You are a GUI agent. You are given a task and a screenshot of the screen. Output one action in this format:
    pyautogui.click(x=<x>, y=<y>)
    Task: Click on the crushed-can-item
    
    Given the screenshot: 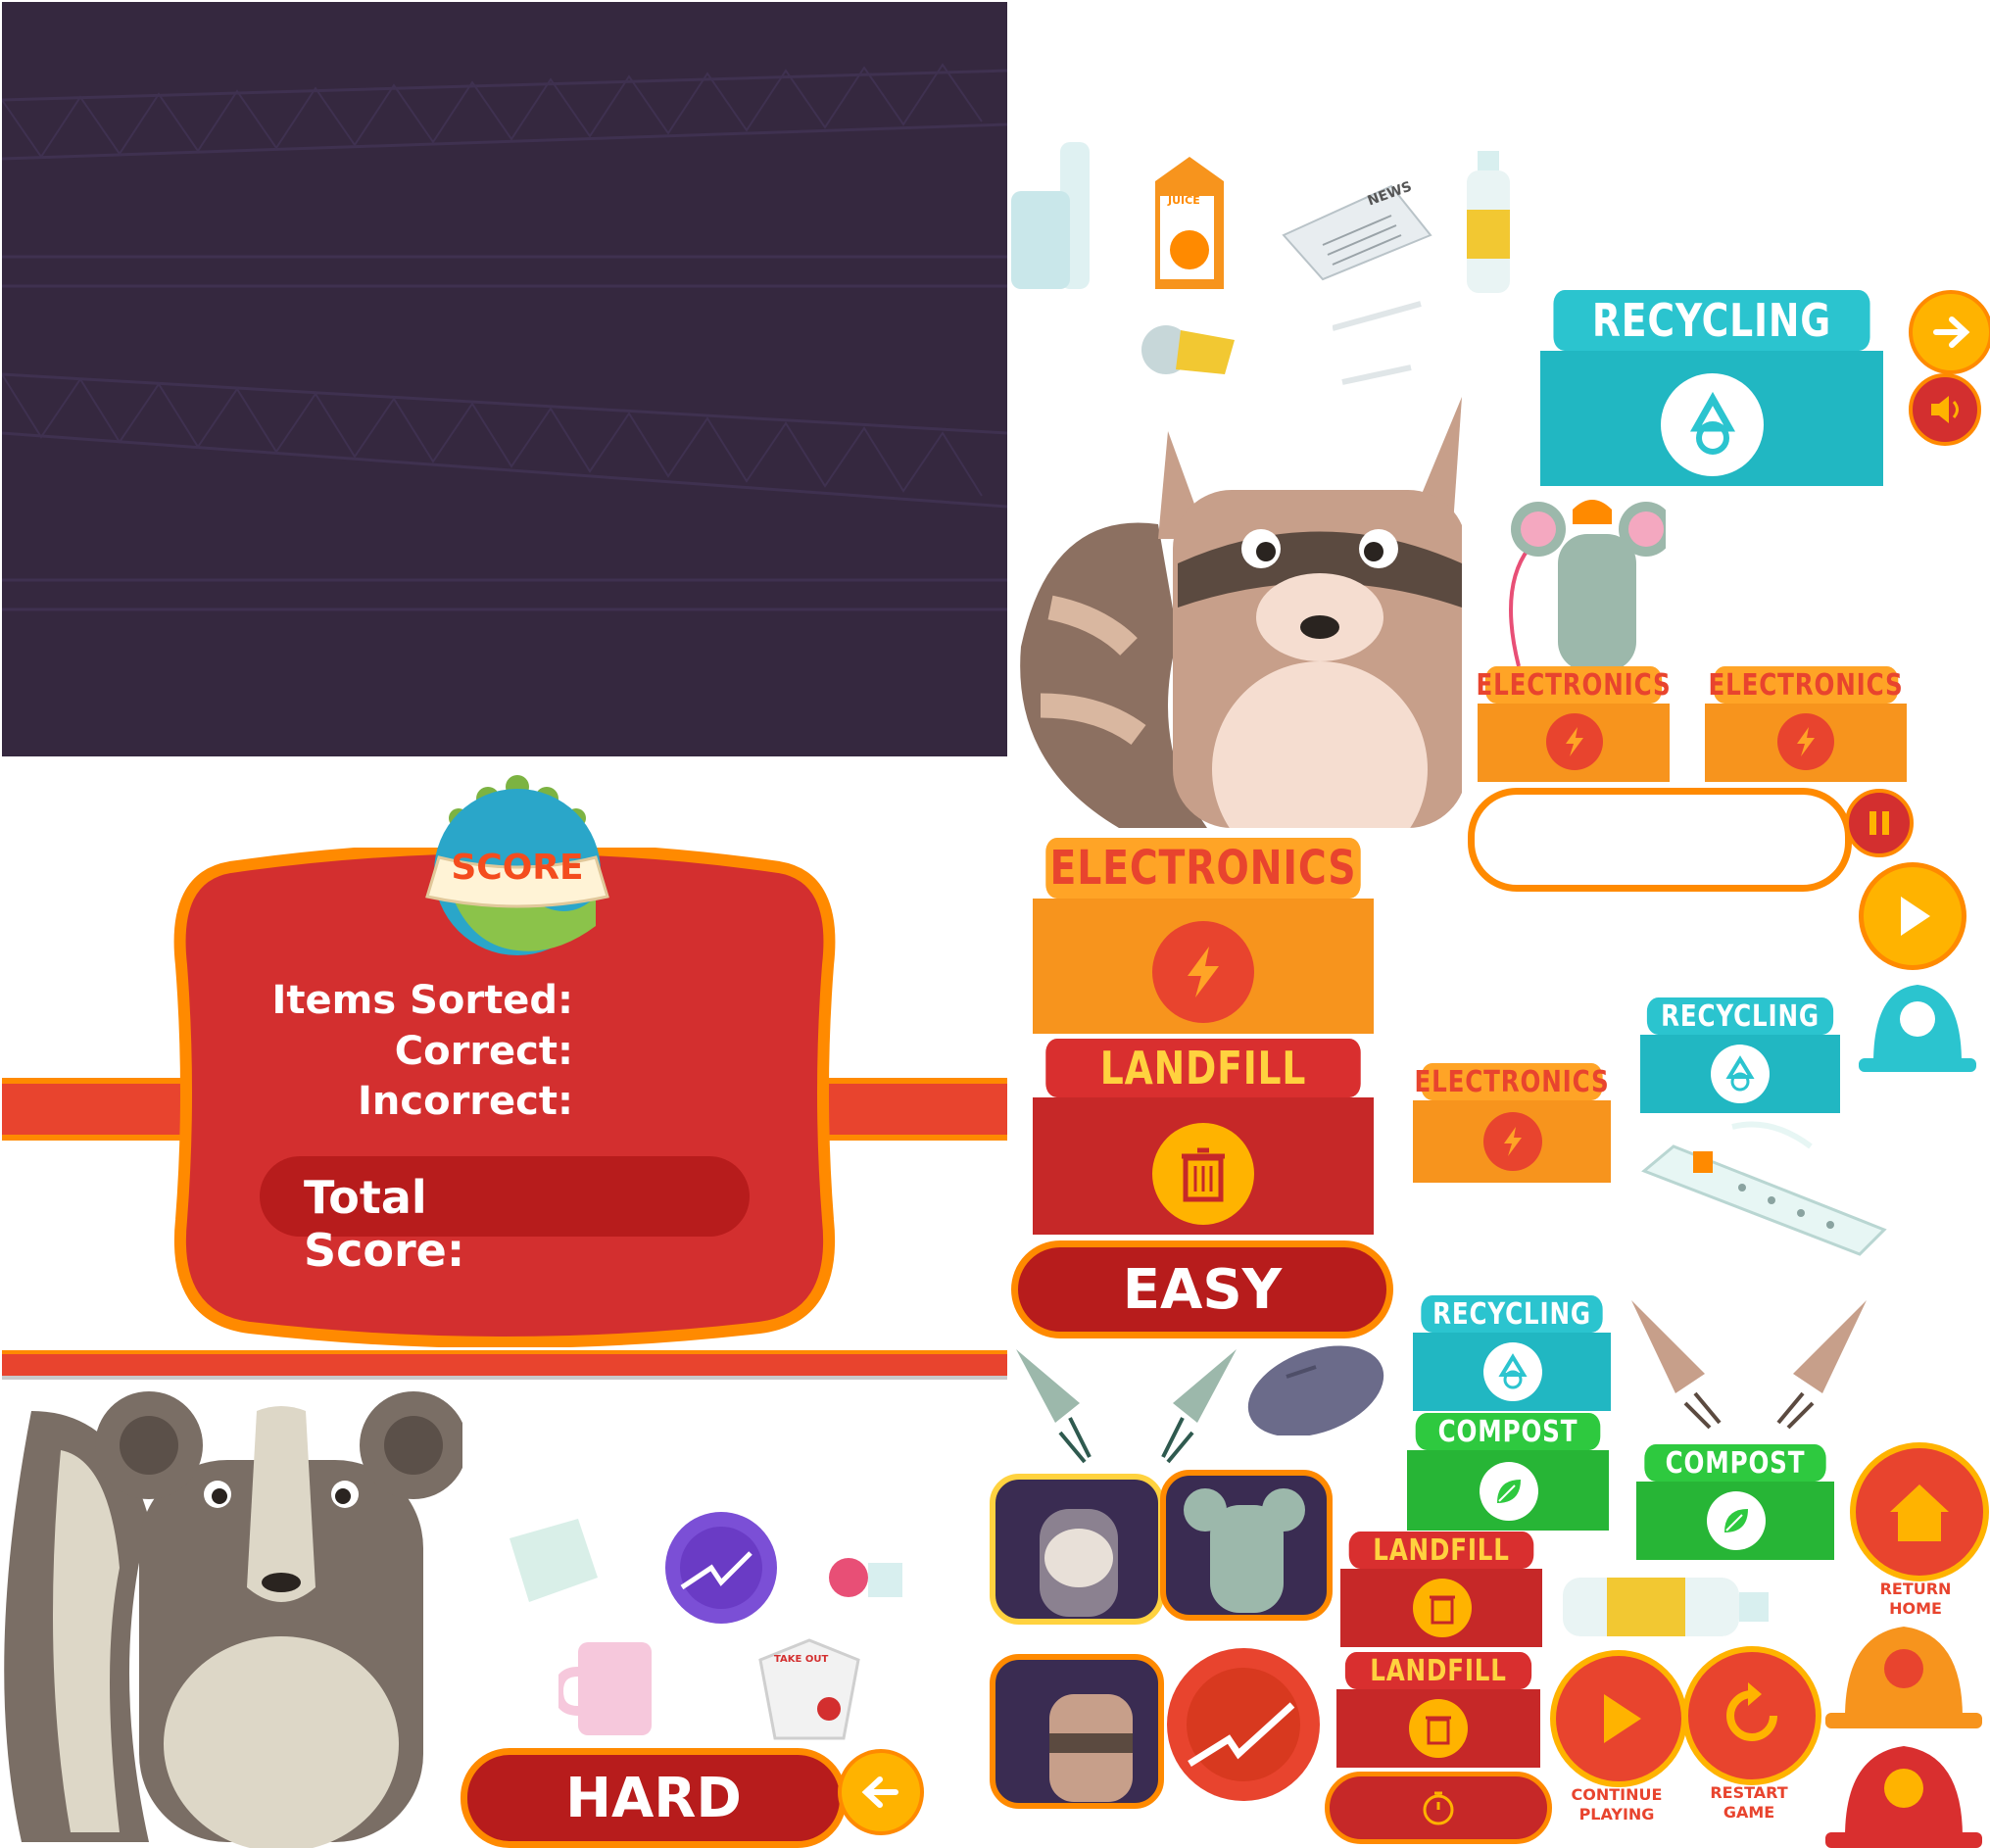 What is the action you would take?
    pyautogui.click(x=1188, y=349)
    